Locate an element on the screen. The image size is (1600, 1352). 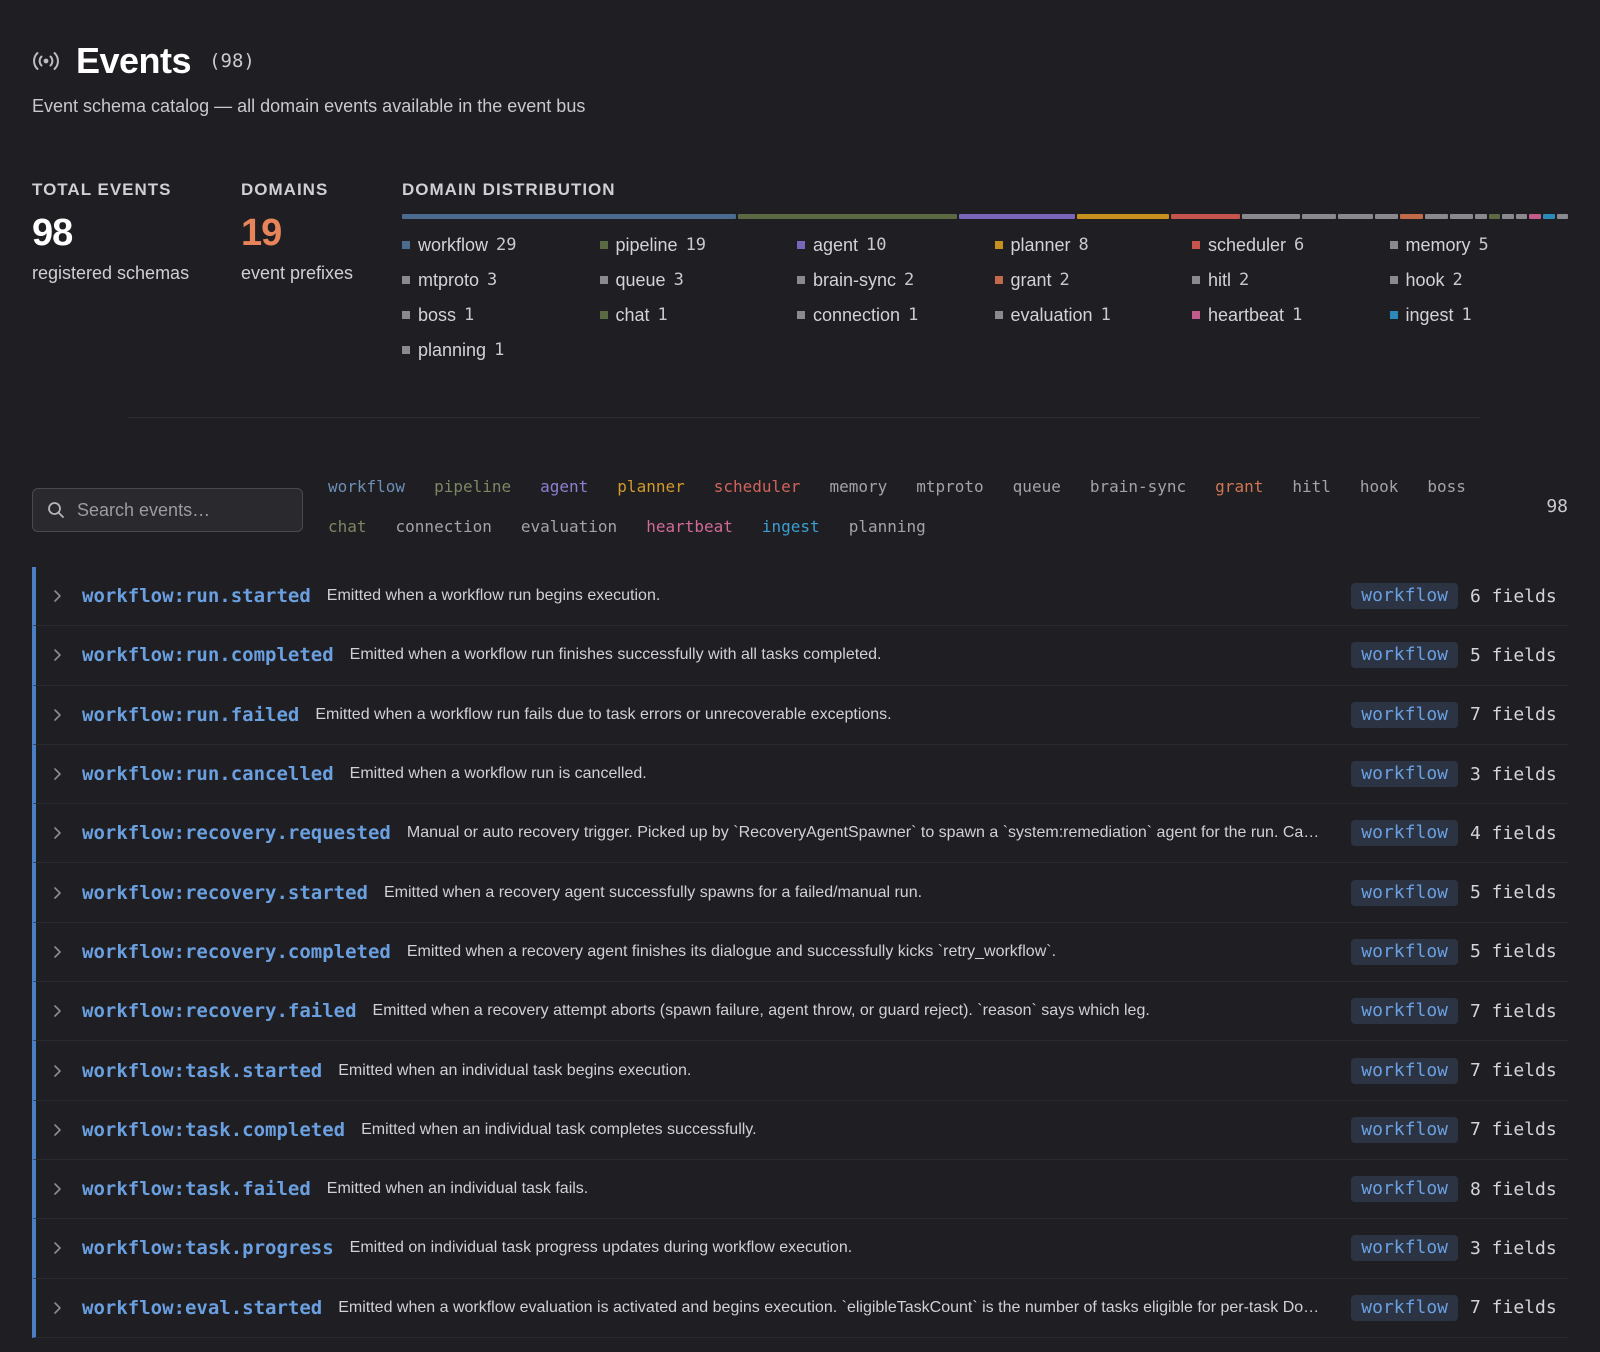
filter-chip-evaluation: evaluation is located at coordinates (569, 527).